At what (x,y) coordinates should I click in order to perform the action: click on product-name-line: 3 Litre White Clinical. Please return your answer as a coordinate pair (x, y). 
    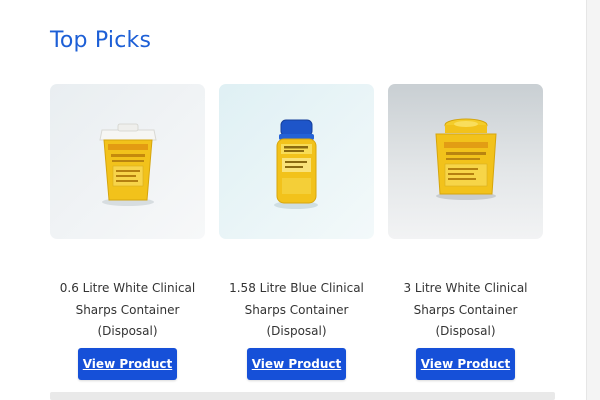
    Looking at the image, I should click on (465, 288).